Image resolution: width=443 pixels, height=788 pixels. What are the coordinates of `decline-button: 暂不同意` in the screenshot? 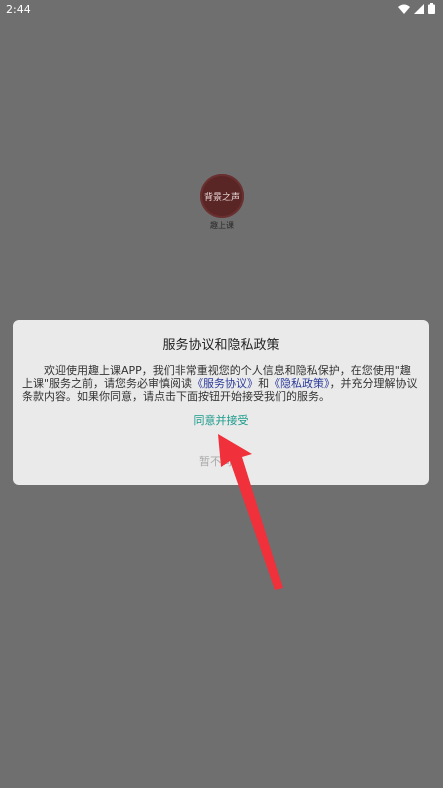 It's located at (221, 461).